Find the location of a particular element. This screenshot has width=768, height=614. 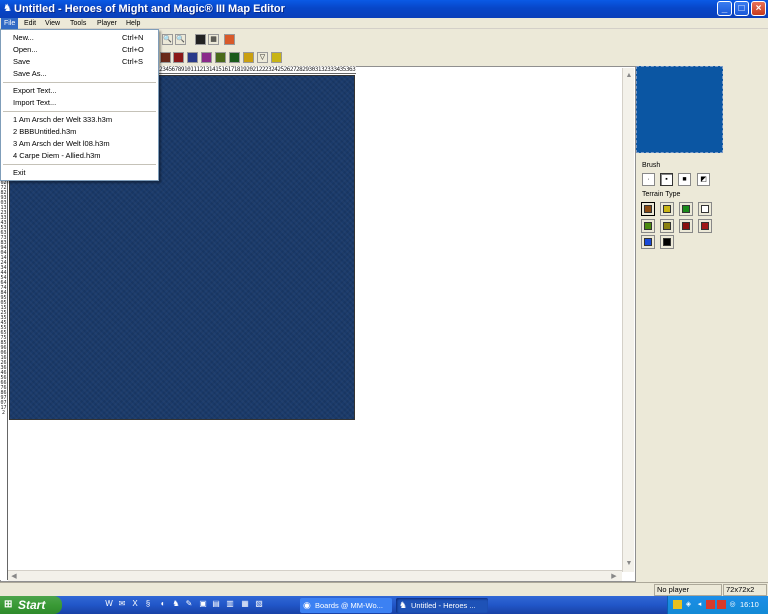

app-launch-icon: ▥ is located at coordinates (230, 604).